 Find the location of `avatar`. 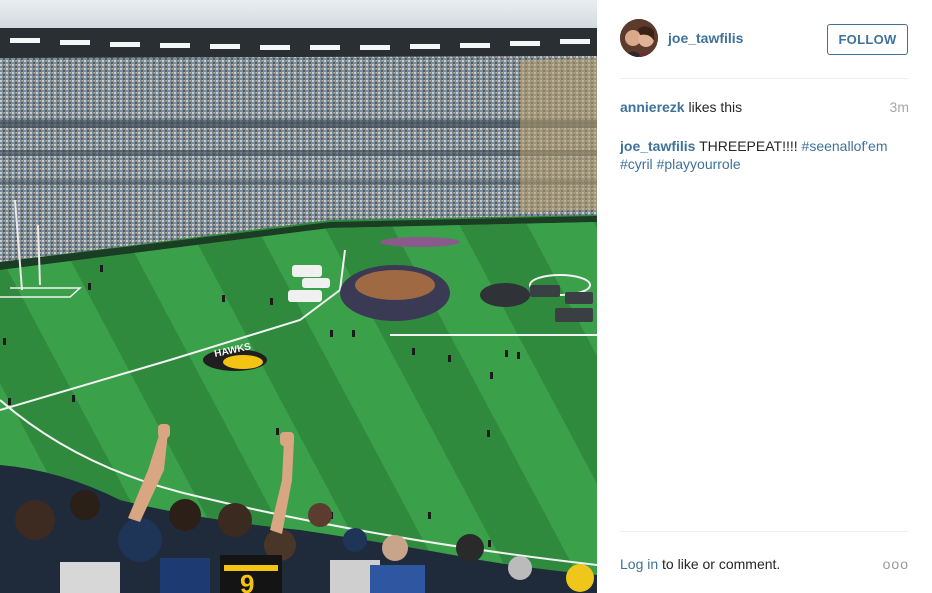

avatar is located at coordinates (639, 38).